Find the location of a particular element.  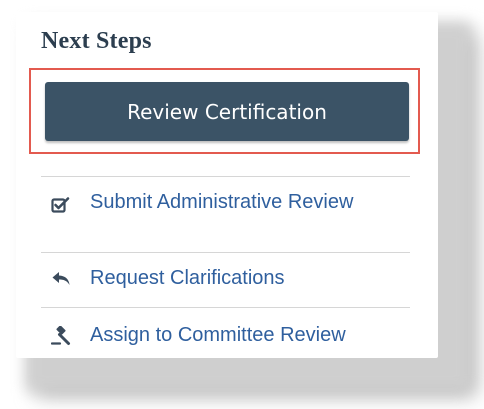

step-request-clarifications: Request Clarifications is located at coordinates (225, 280).